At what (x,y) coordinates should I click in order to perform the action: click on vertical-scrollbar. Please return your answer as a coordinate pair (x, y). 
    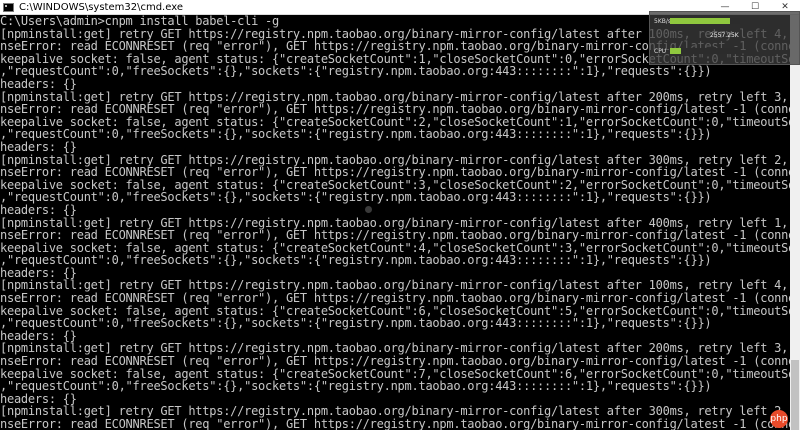
    Looking at the image, I should click on (795, 222).